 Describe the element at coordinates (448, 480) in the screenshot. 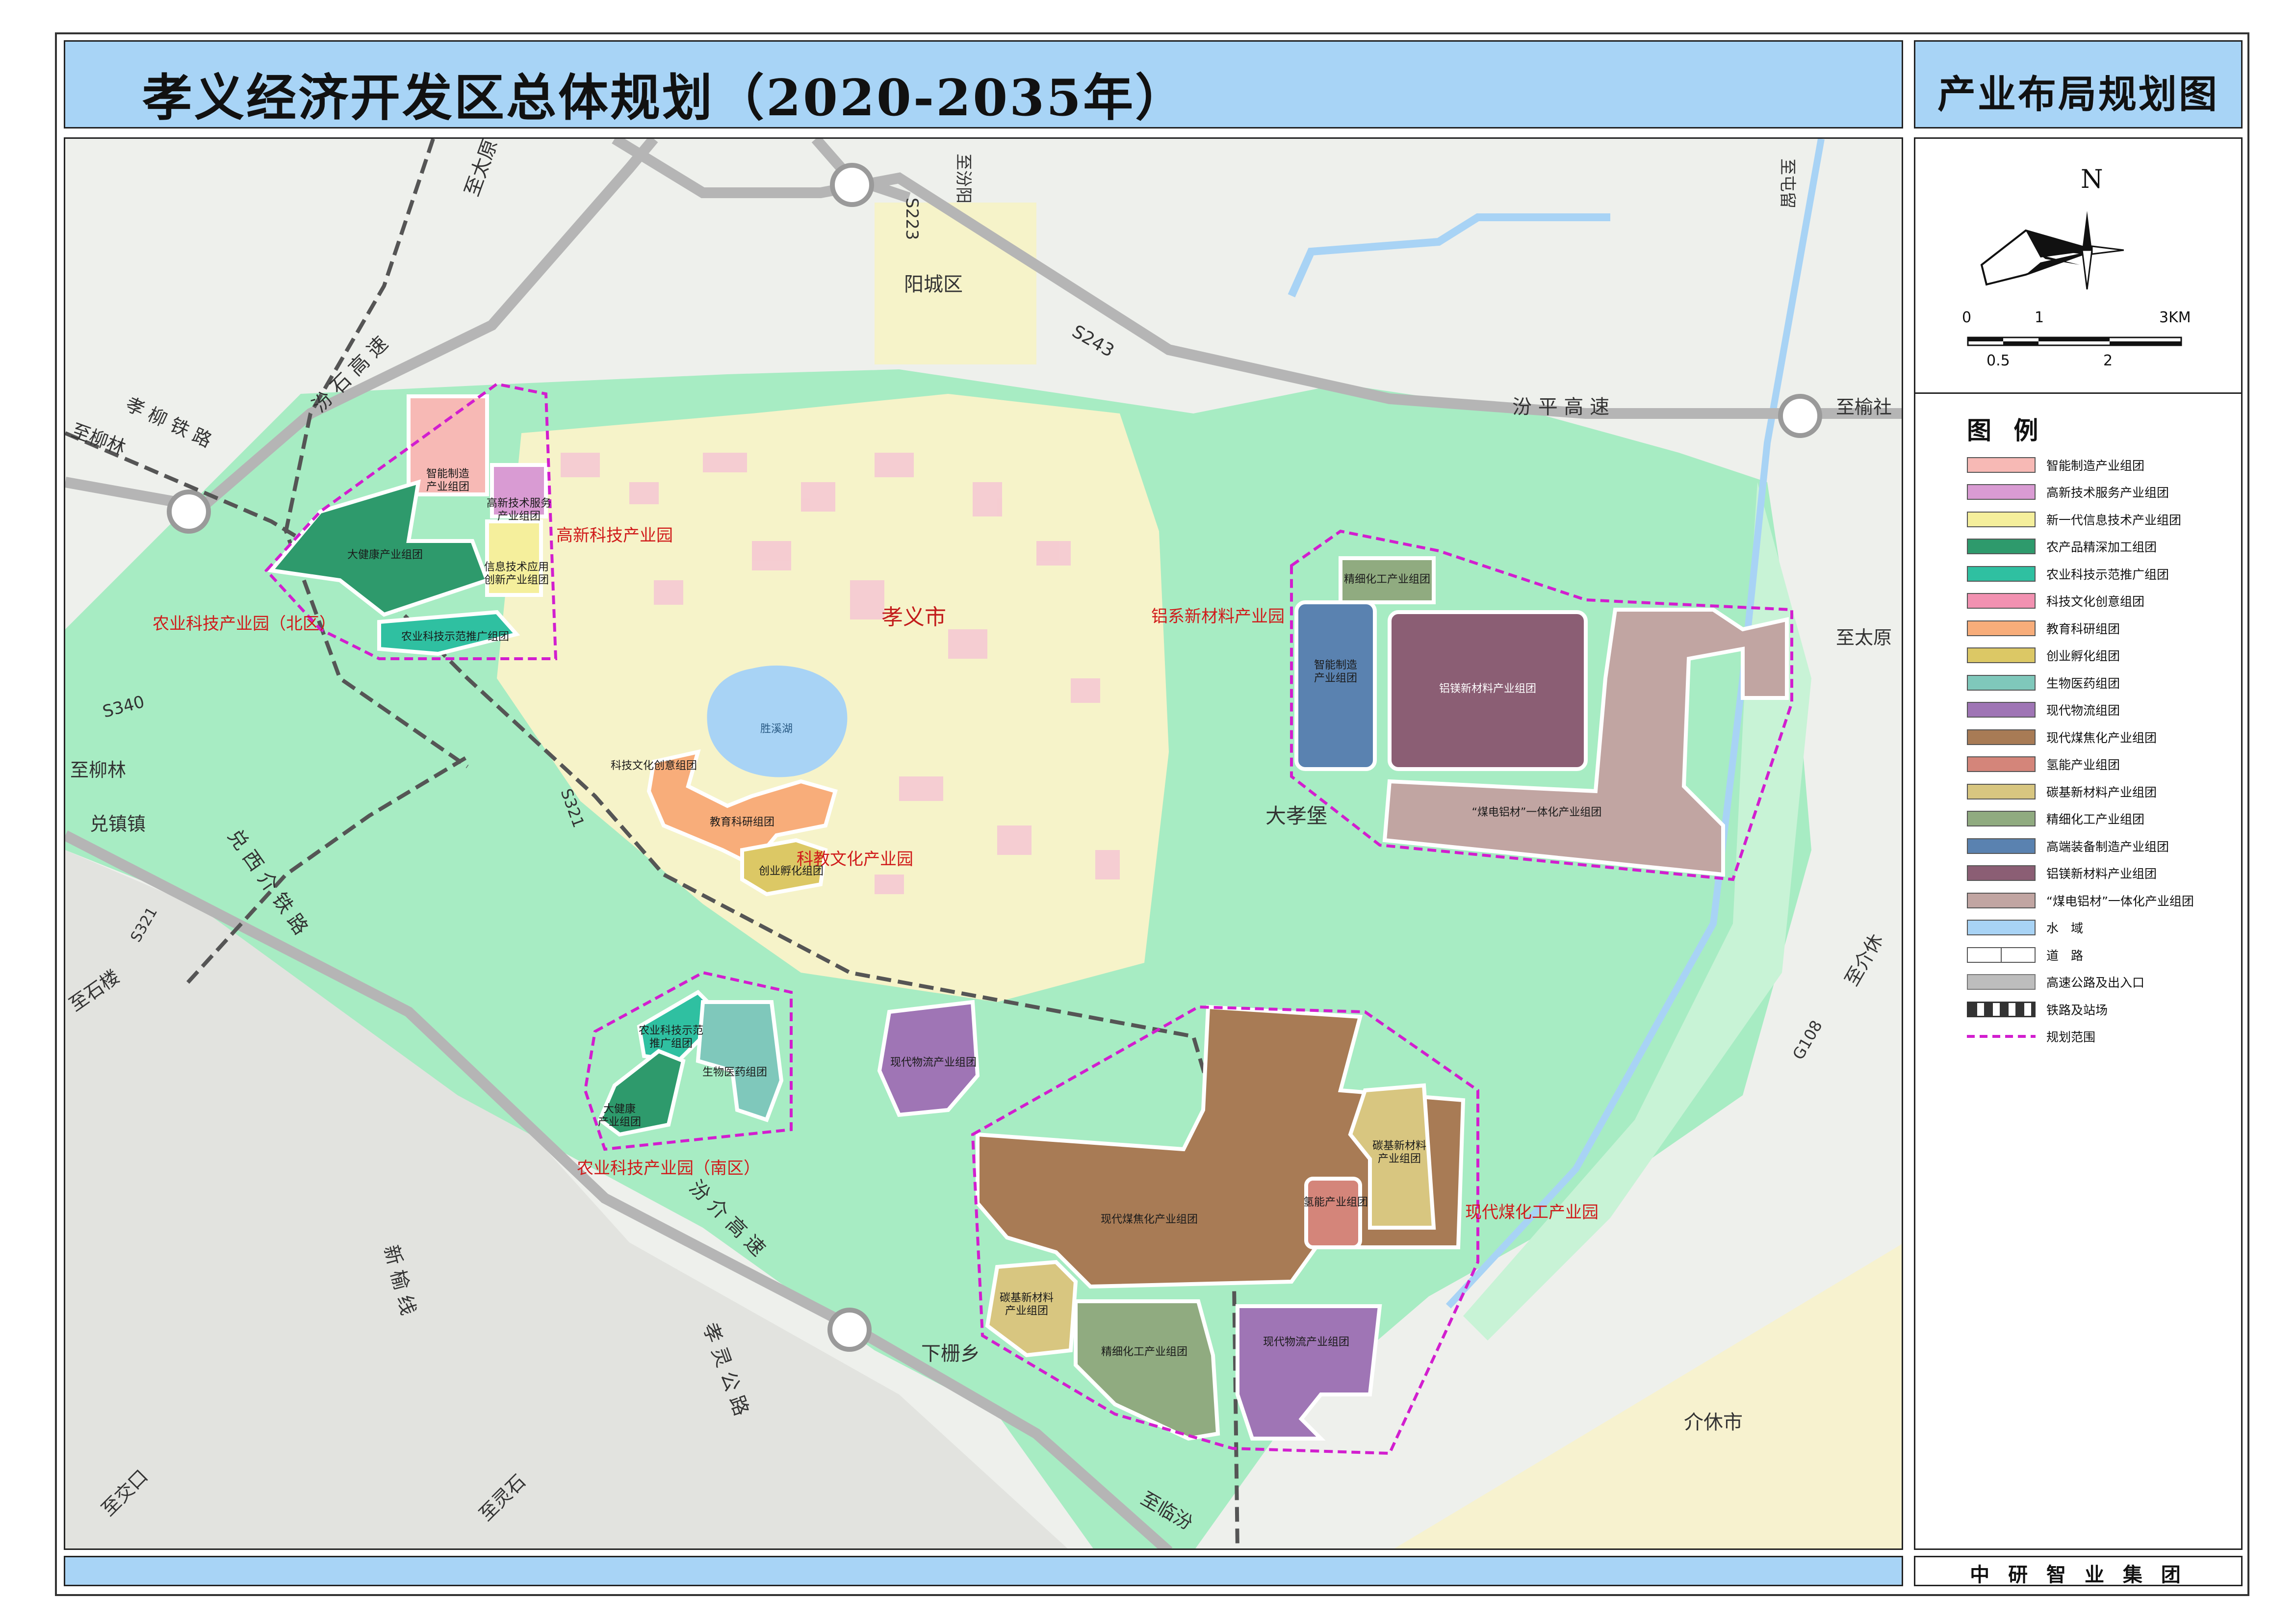

I see `label-zhineng-zhizao-n: 智能制造产业组团` at that location.